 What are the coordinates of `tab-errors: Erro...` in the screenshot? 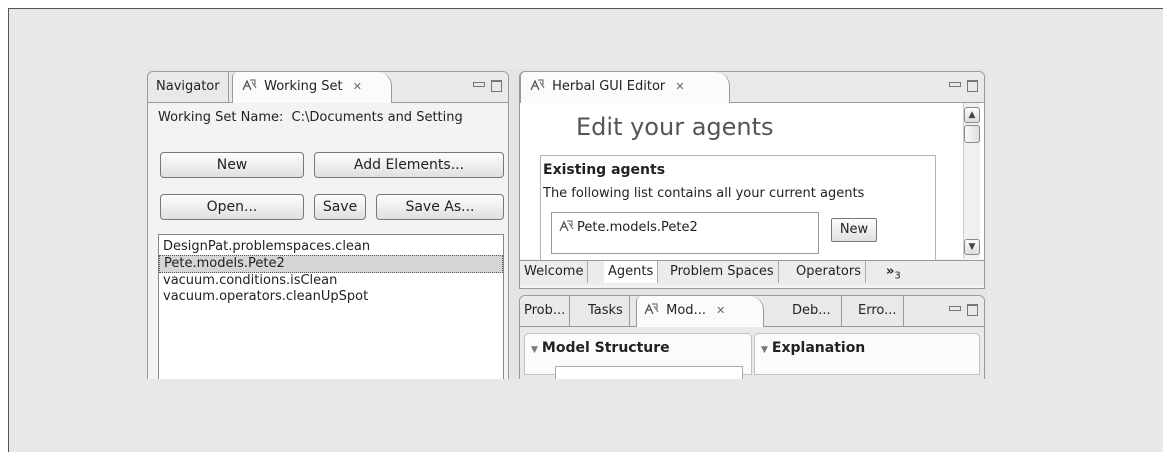 It's located at (878, 311).